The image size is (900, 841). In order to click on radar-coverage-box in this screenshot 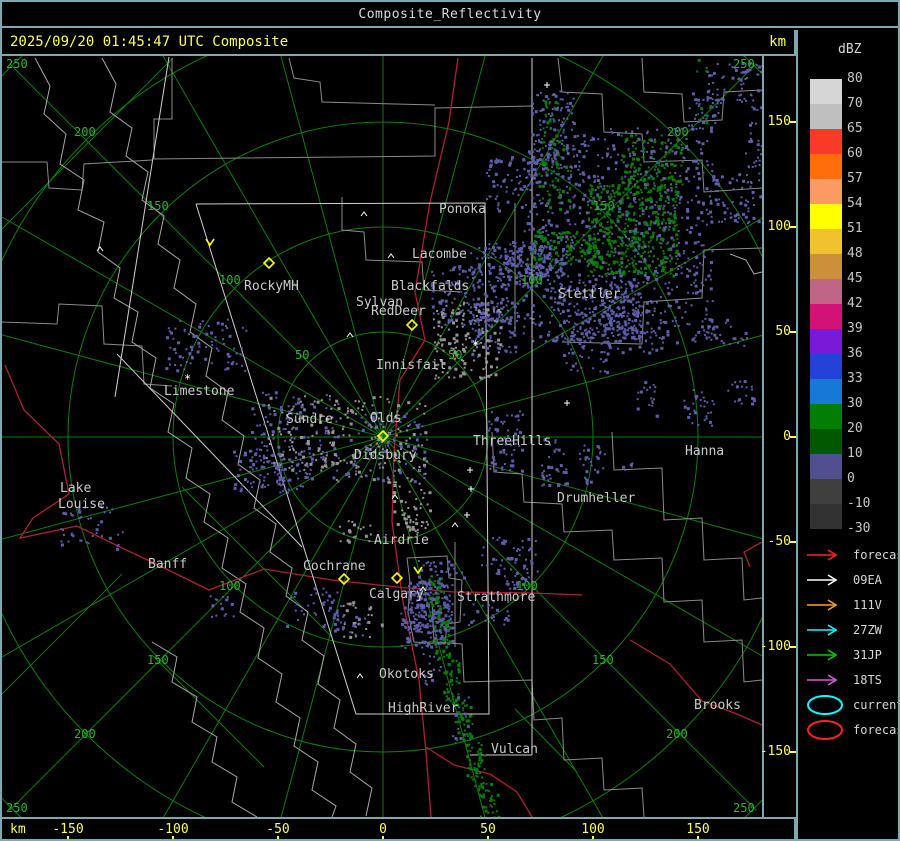, I will do `click(209, 450)`.